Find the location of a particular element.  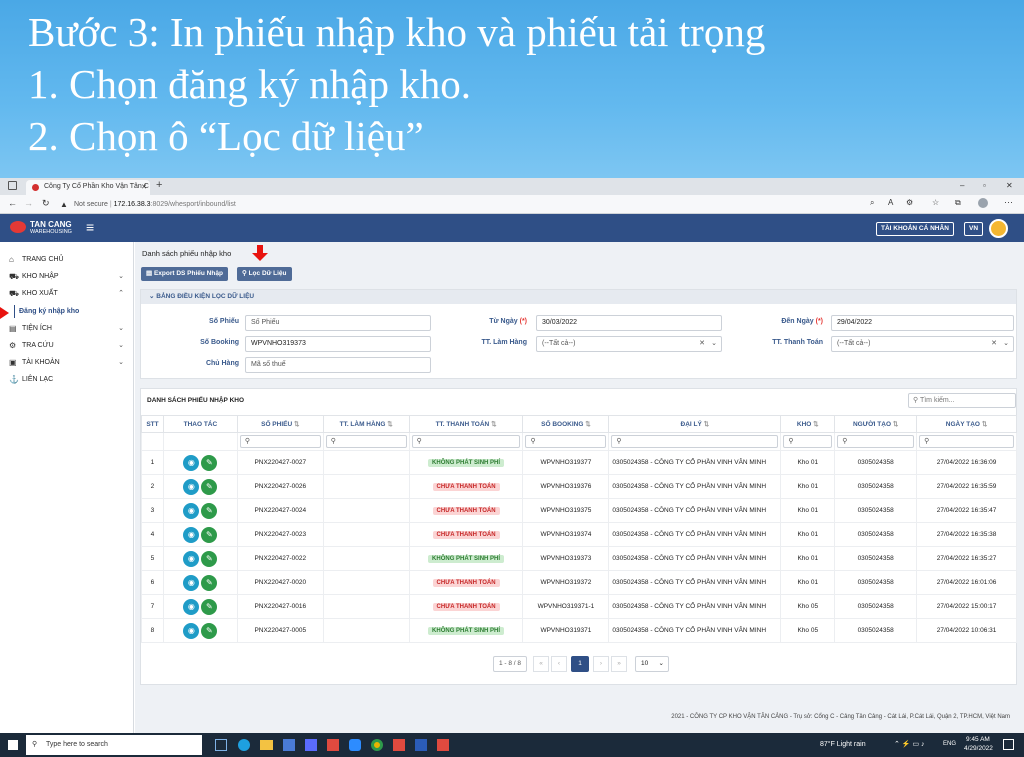

sidebar-item-tien-ich: ▤ TIỆN ÍCH ⌄ is located at coordinates (67, 328).